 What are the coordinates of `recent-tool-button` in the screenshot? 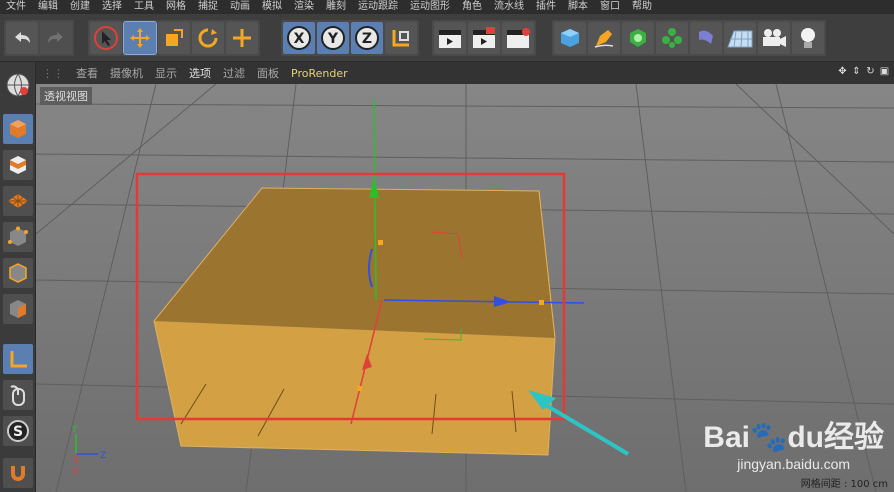 It's located at (242, 38).